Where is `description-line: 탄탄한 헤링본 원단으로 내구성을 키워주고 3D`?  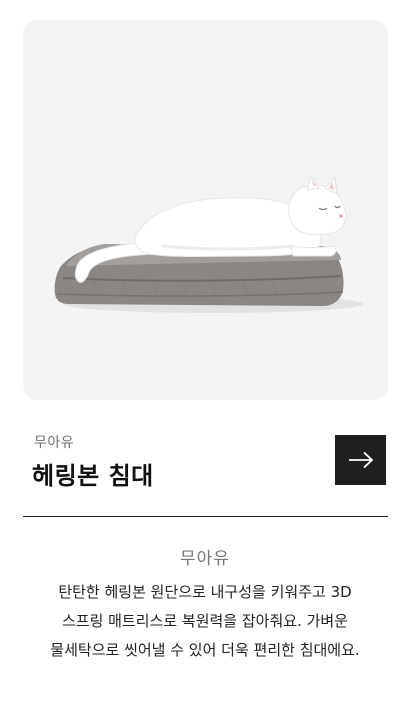
description-line: 탄탄한 헤링본 원단으로 내구성을 키워주고 3D is located at coordinates (205, 592).